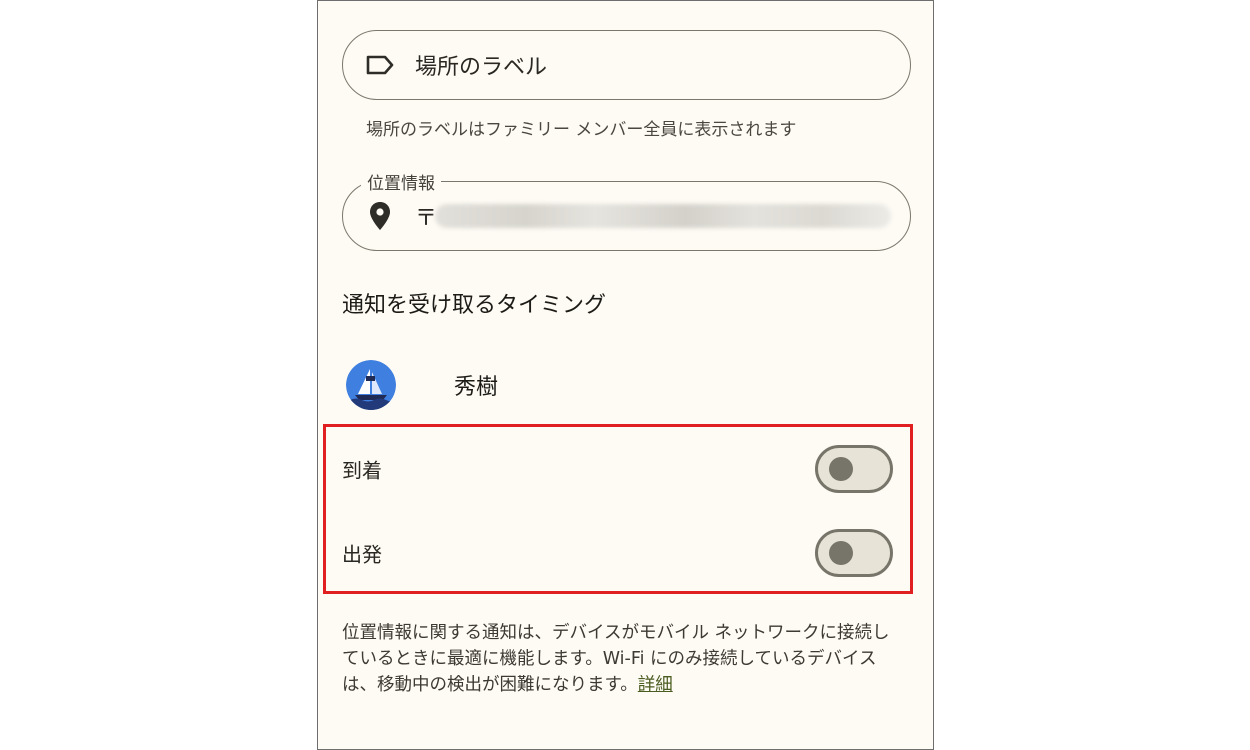 This screenshot has height=750, width=1250. Describe the element at coordinates (655, 685) in the screenshot. I see `learn-more-link: 詳細` at that location.